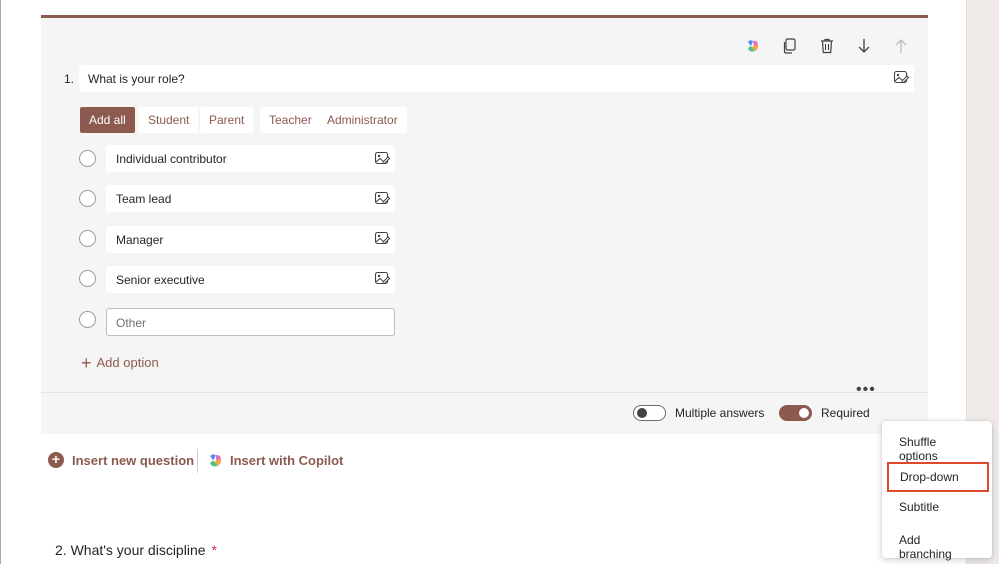 Image resolution: width=999 pixels, height=564 pixels. What do you see at coordinates (720, 413) in the screenshot?
I see `multiple-answers-label: Multiple answers` at bounding box center [720, 413].